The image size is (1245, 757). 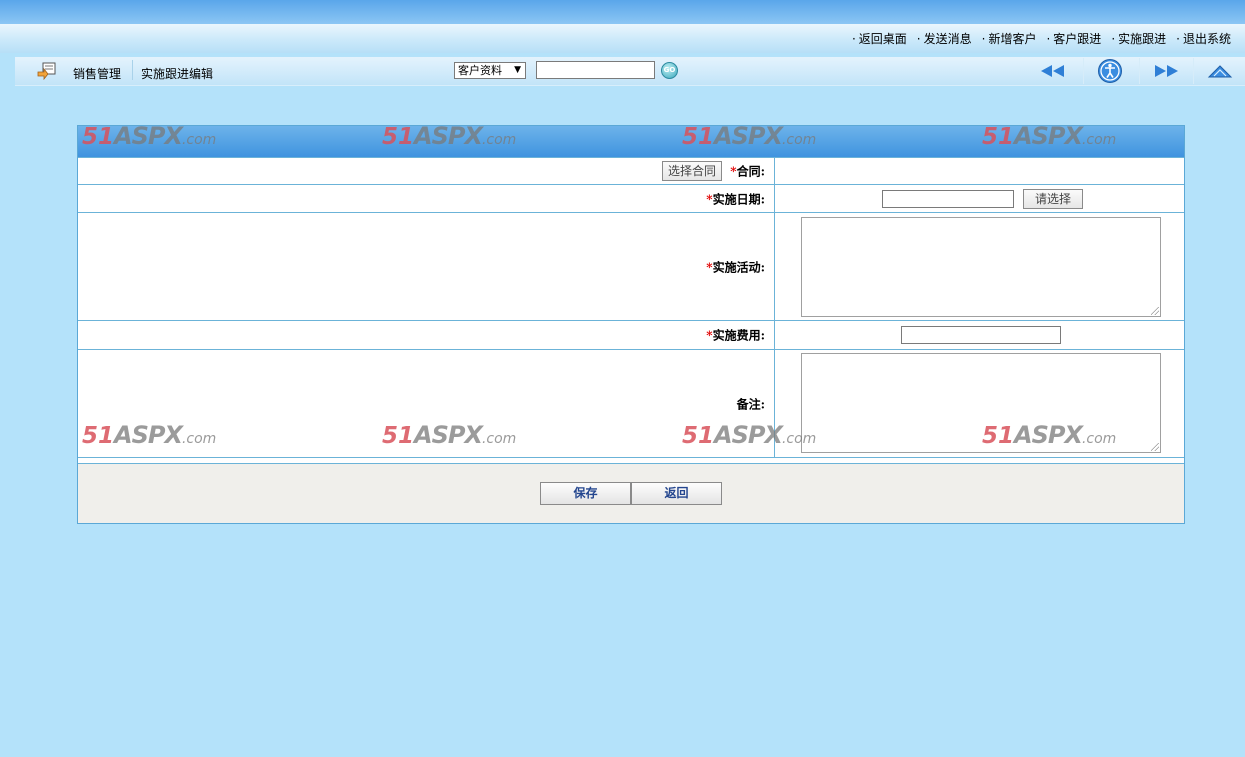 I want to click on chevron-down-icon: ▼, so click(x=517, y=70).